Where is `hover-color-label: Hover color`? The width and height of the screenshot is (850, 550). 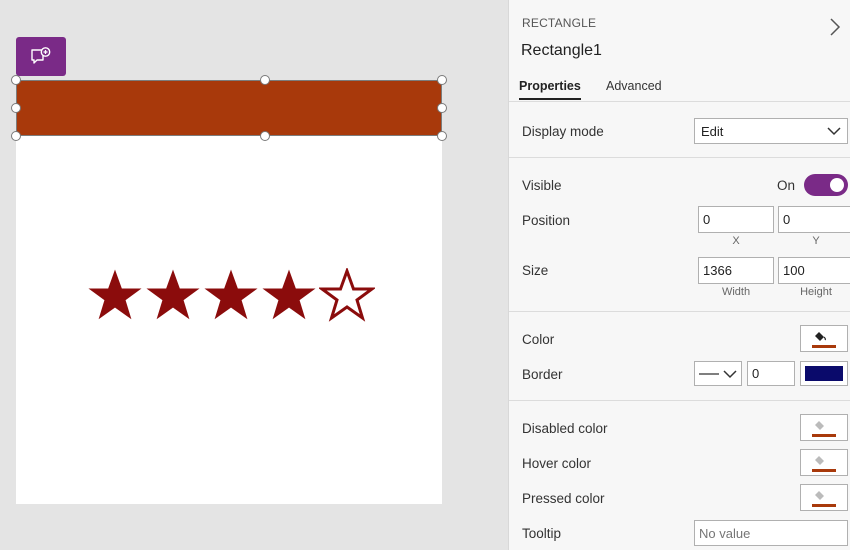
hover-color-label: Hover color is located at coordinates (557, 463).